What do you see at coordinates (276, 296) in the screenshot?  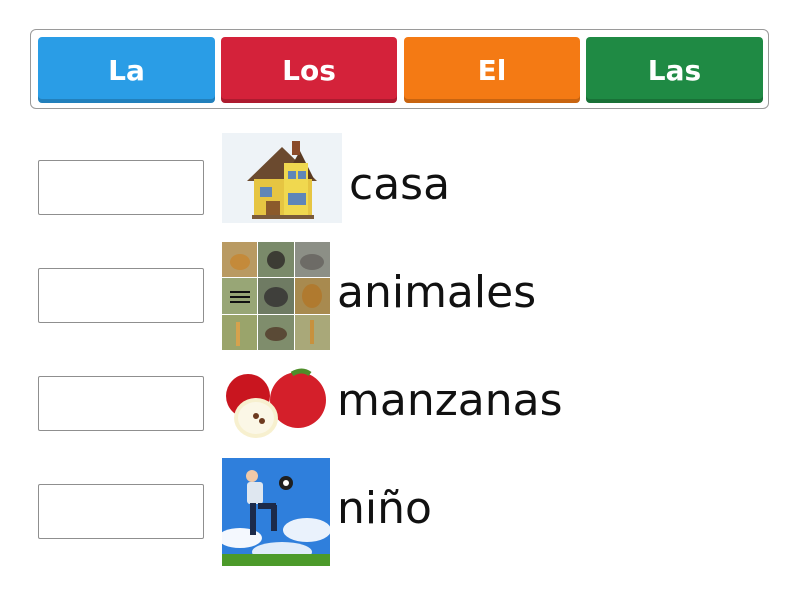 I see `animals-collage-icon` at bounding box center [276, 296].